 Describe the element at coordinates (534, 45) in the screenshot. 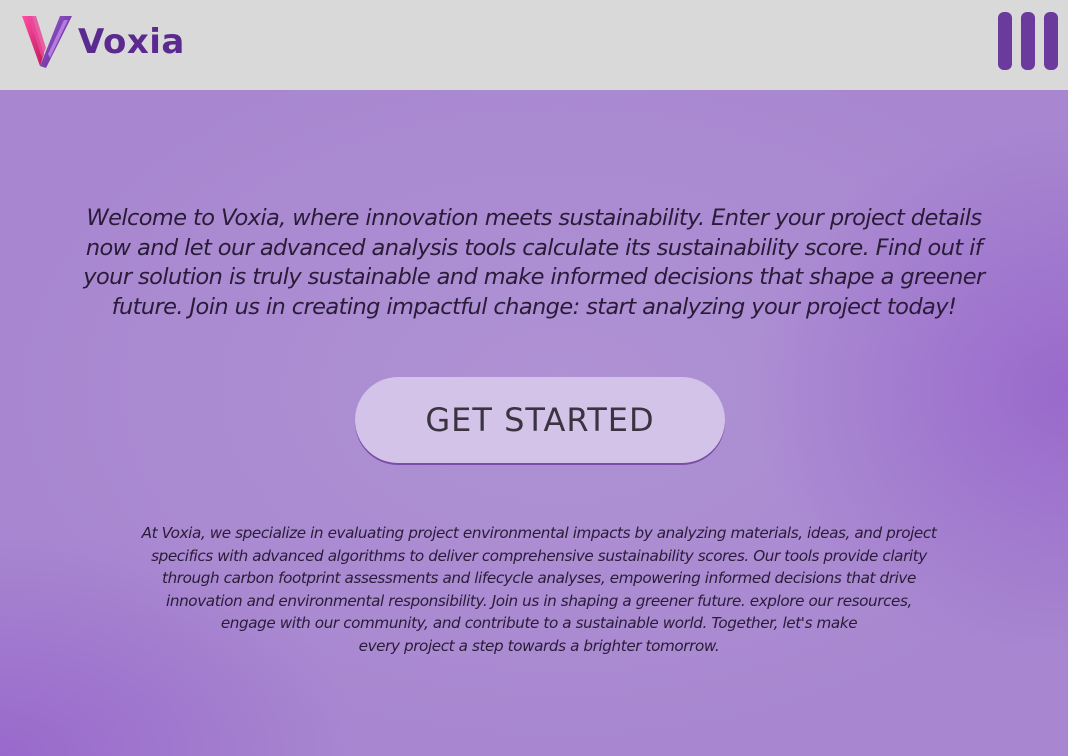

I see `top-header: Voxia` at that location.